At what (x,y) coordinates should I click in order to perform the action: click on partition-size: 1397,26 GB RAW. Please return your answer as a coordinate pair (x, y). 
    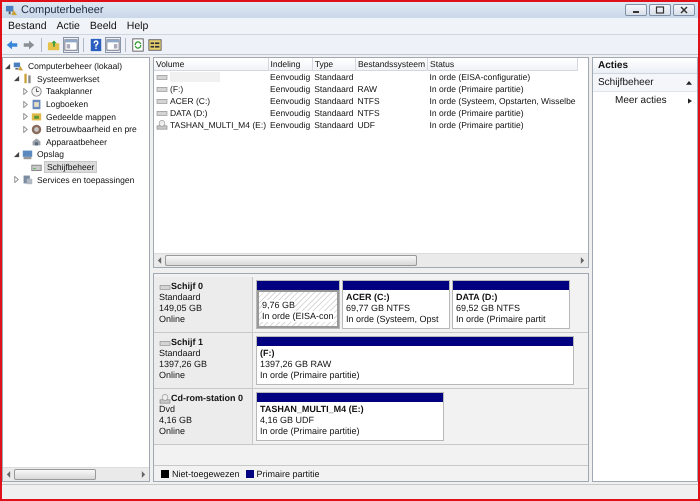
    Looking at the image, I should click on (296, 364).